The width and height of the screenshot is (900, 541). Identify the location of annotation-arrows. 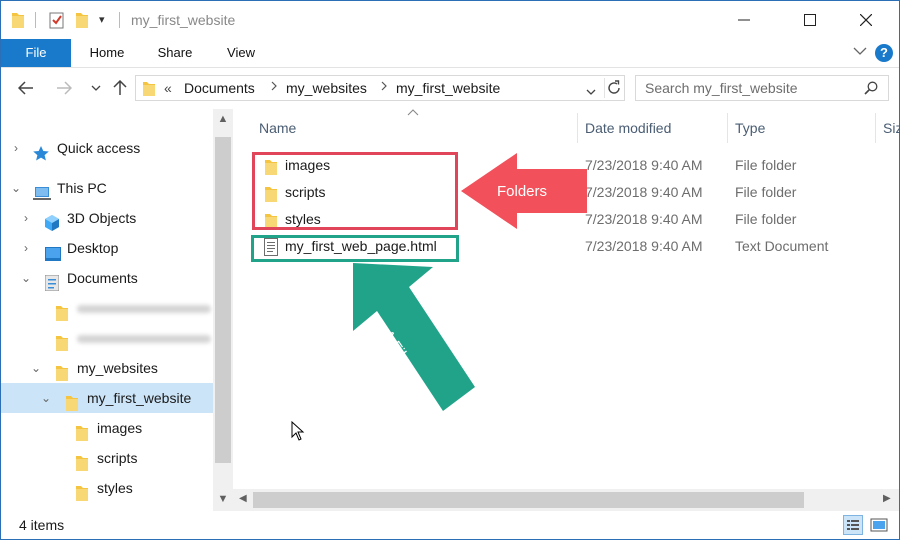
(470, 282).